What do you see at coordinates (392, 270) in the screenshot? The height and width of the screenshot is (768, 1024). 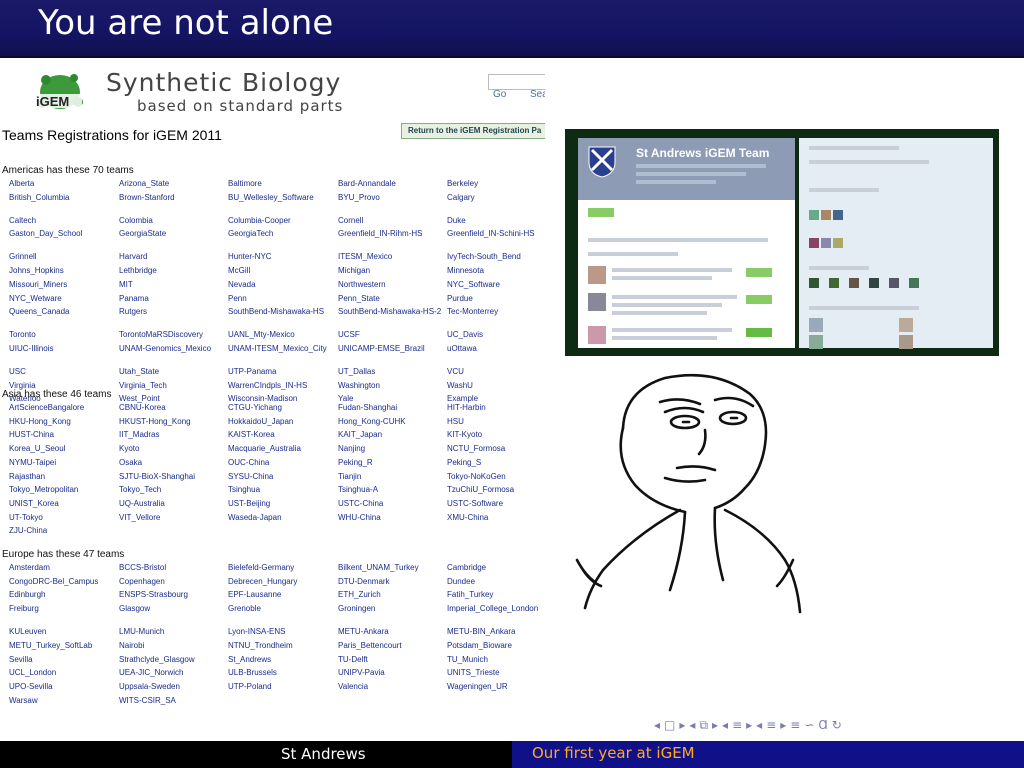 I see `team-link: Michigan` at bounding box center [392, 270].